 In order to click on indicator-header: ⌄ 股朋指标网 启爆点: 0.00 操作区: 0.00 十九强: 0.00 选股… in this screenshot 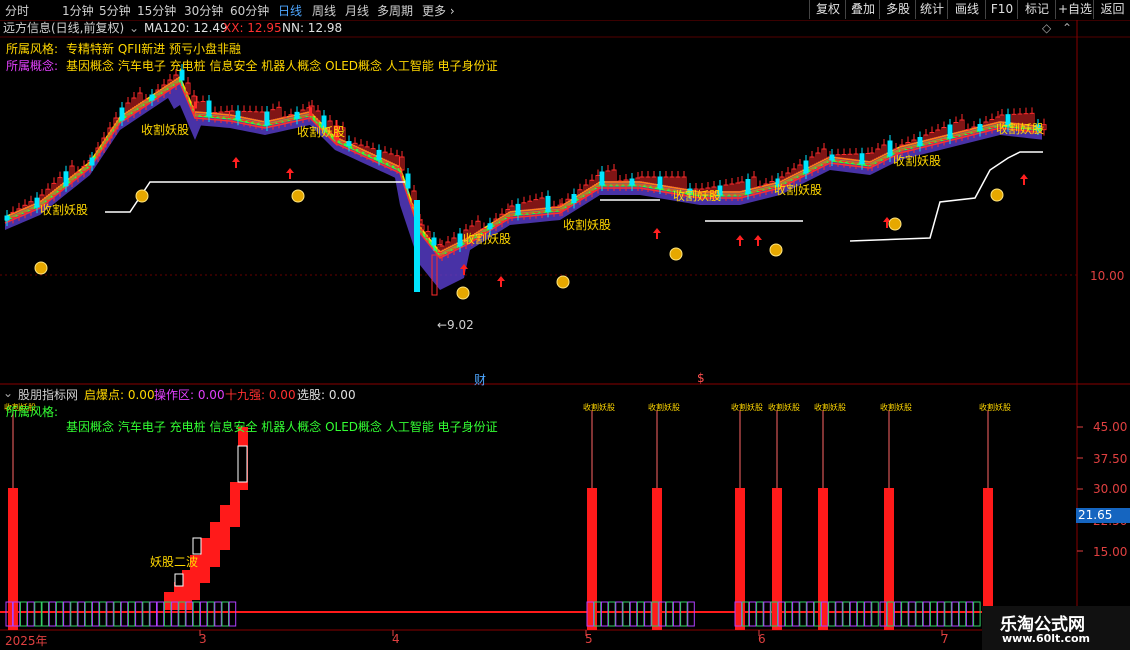, I will do `click(539, 394)`.